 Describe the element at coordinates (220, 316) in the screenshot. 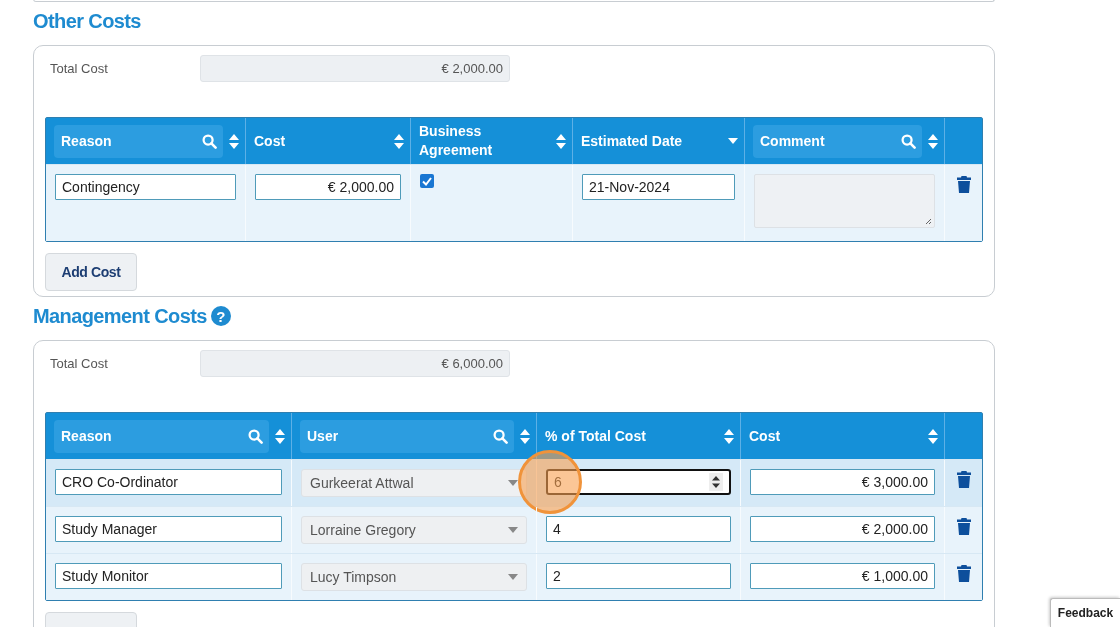

I see `help-icon: ?` at that location.